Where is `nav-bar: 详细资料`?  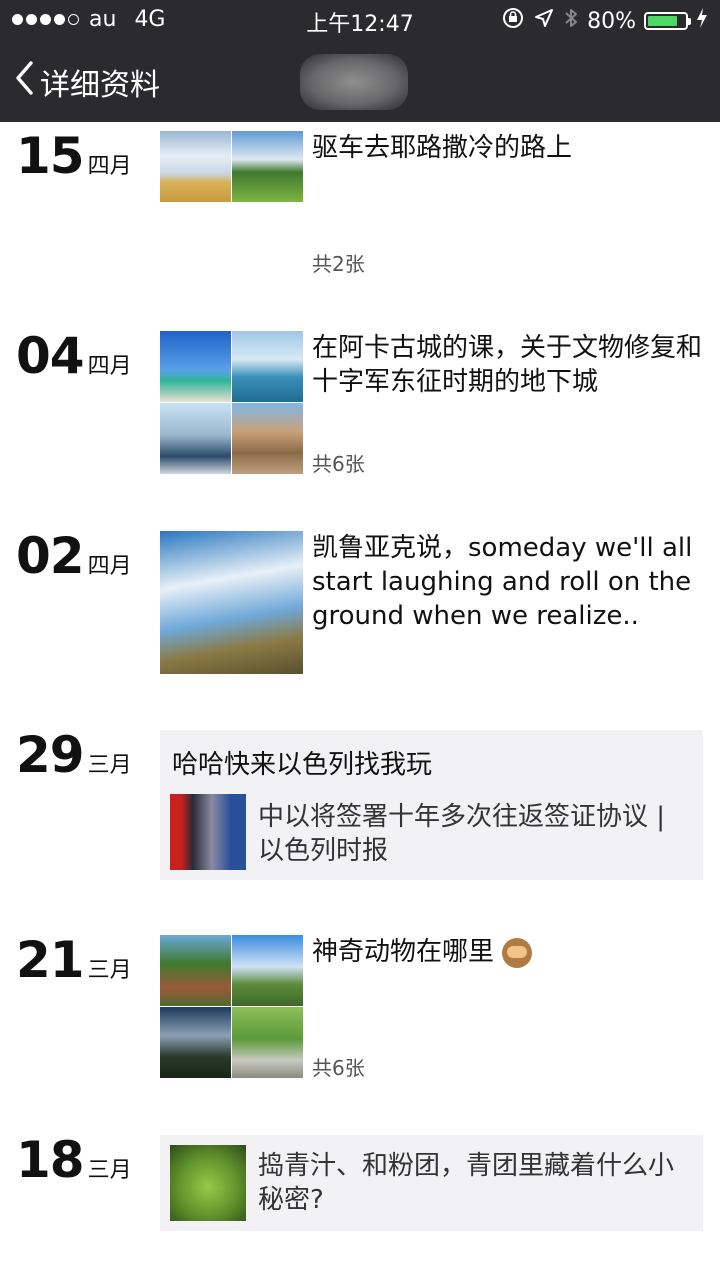
nav-bar: 详细资料 is located at coordinates (360, 83).